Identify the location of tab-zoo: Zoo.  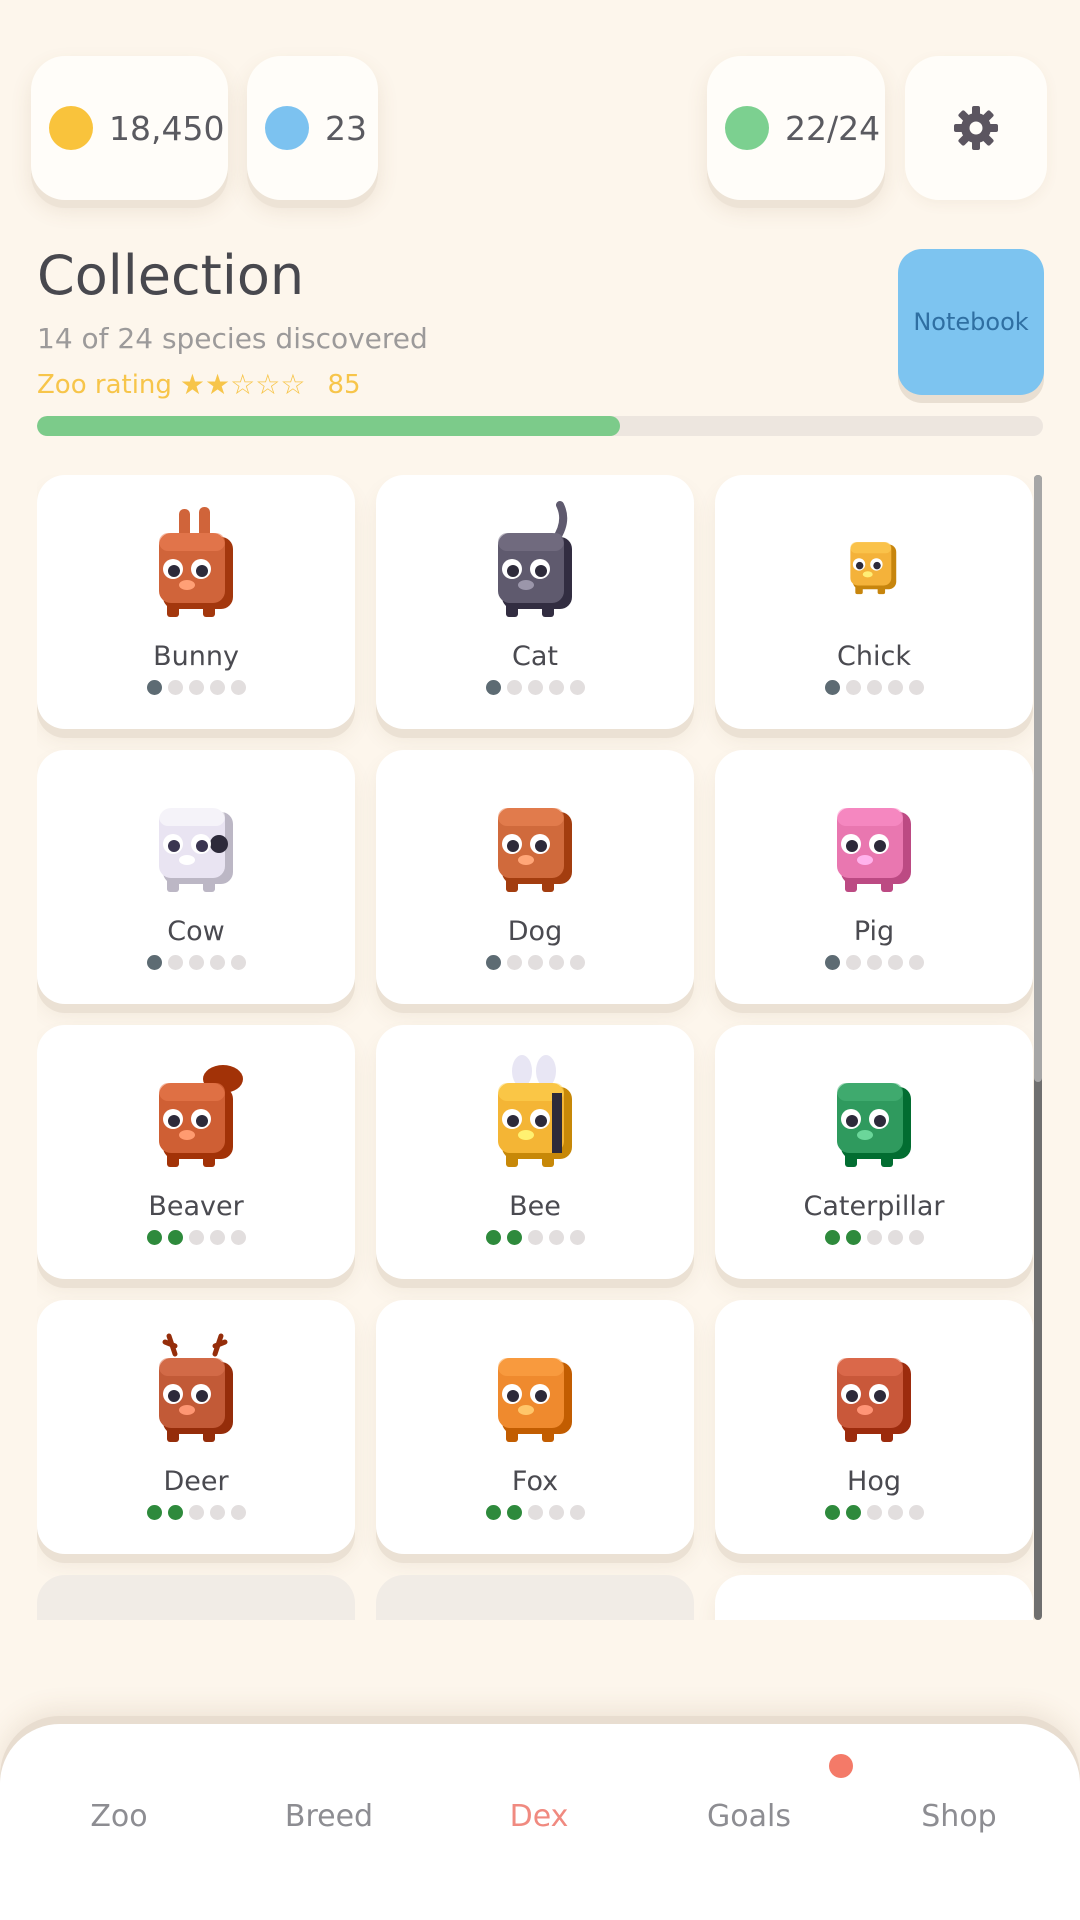
(119, 1816).